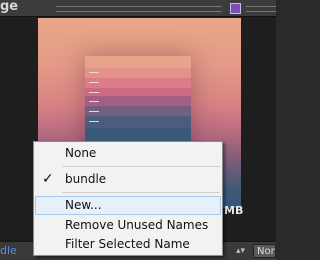 The height and width of the screenshot is (260, 320). What do you see at coordinates (48, 179) in the screenshot?
I see `checkmark-icon: ✓` at bounding box center [48, 179].